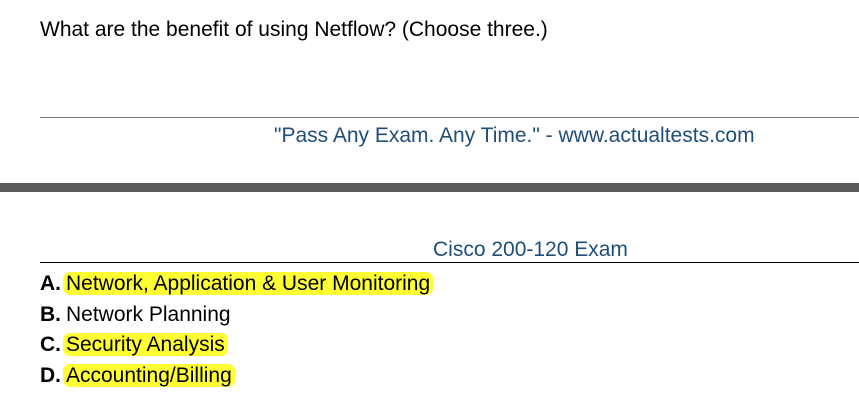  Describe the element at coordinates (248, 283) in the screenshot. I see `answer-text: Network, Application & User Monitoring` at that location.